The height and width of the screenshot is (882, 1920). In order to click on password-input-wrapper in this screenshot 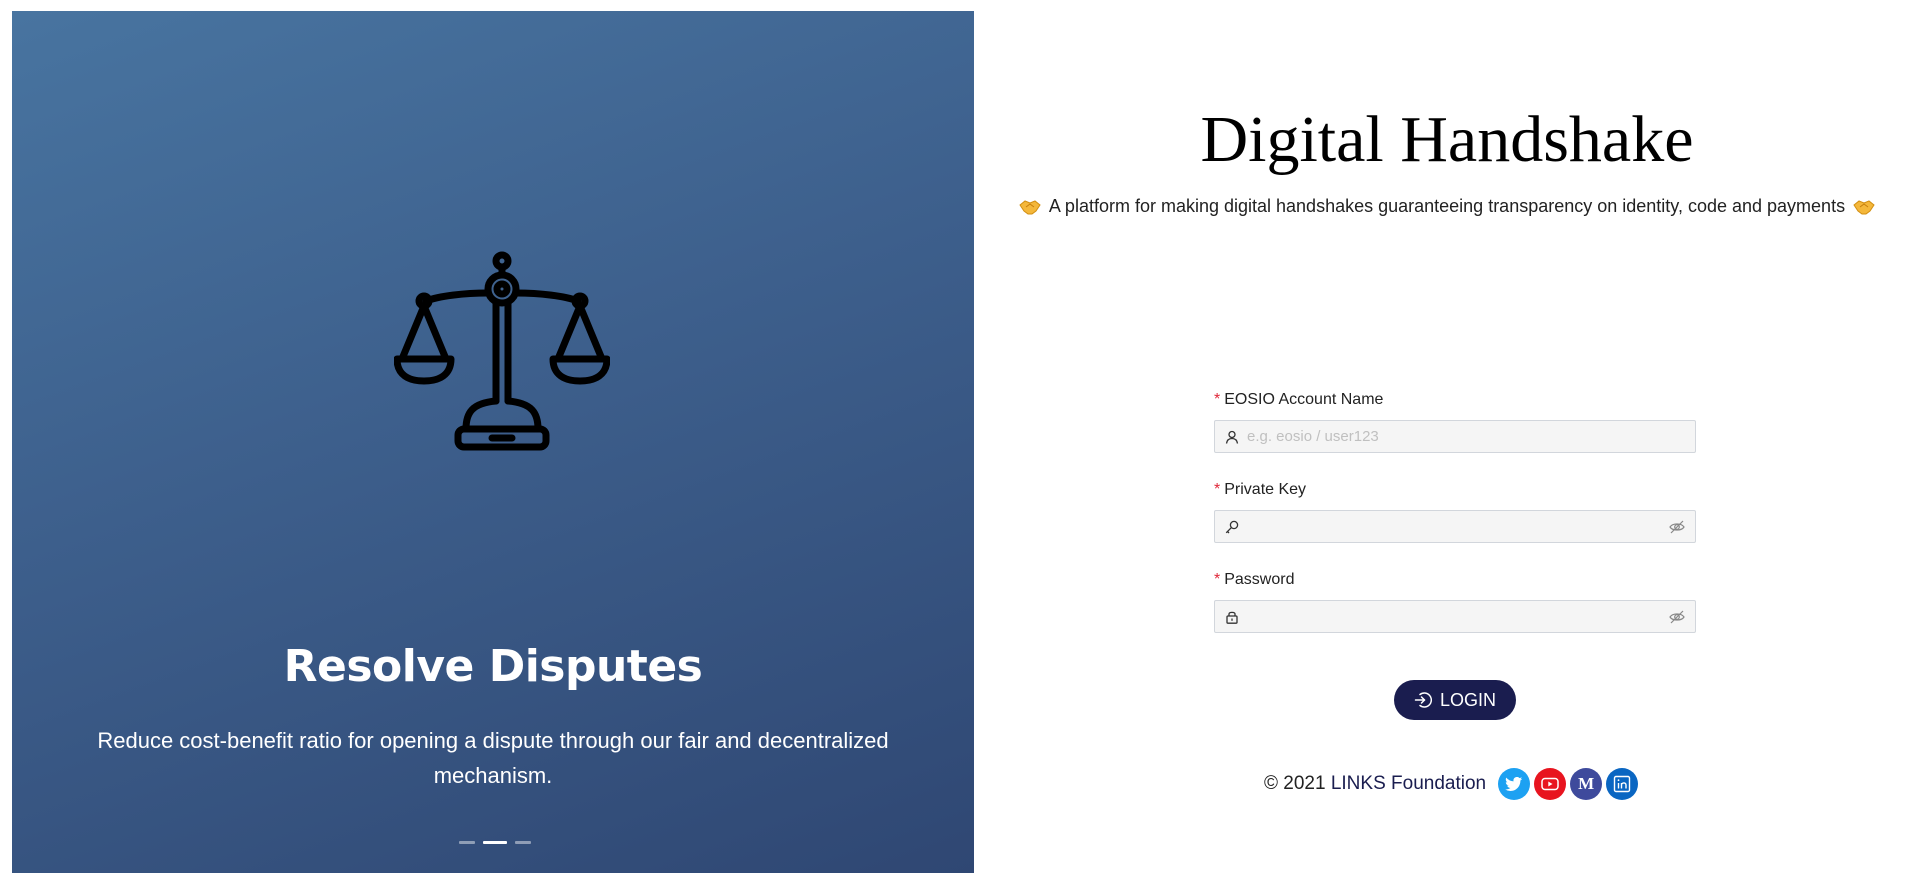, I will do `click(1455, 616)`.